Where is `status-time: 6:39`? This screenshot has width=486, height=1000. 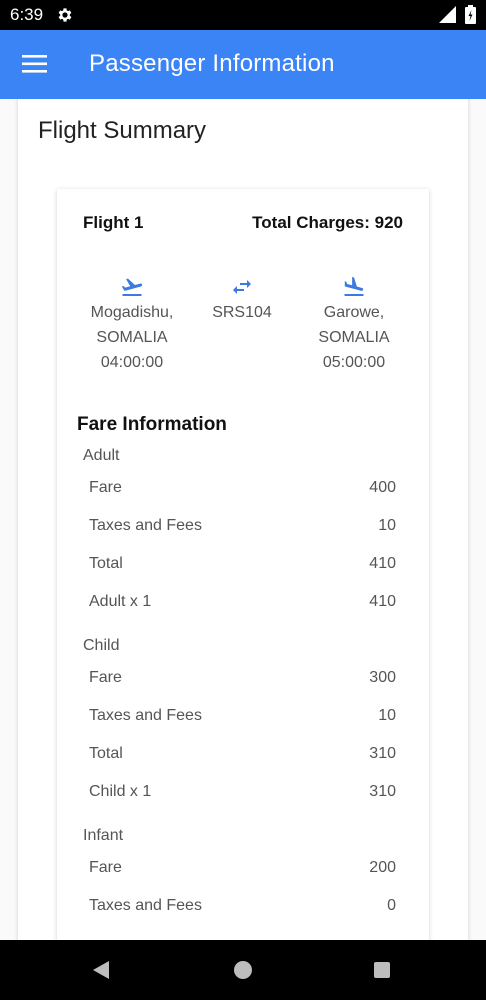 status-time: 6:39 is located at coordinates (27, 14).